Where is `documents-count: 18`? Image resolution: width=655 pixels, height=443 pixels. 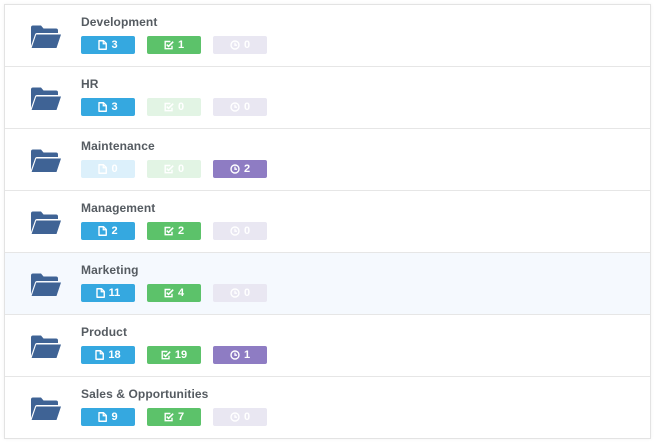
documents-count: 18 is located at coordinates (114, 355).